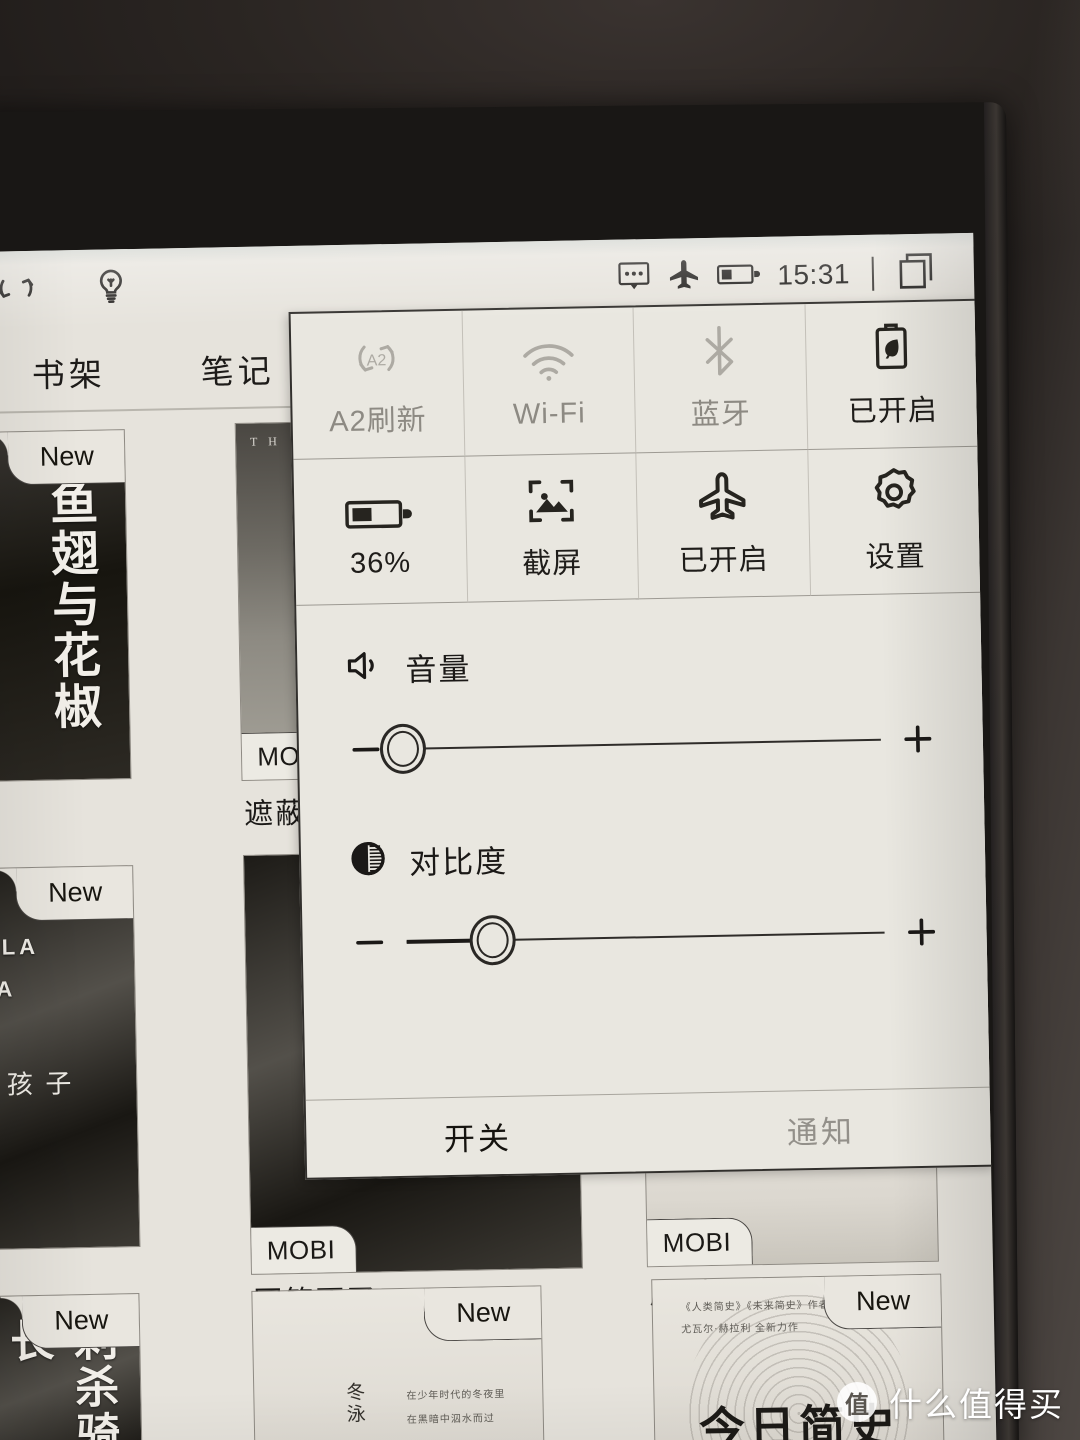  Describe the element at coordinates (723, 525) in the screenshot. I see `toggle-airplane-mode: 已开启` at that location.